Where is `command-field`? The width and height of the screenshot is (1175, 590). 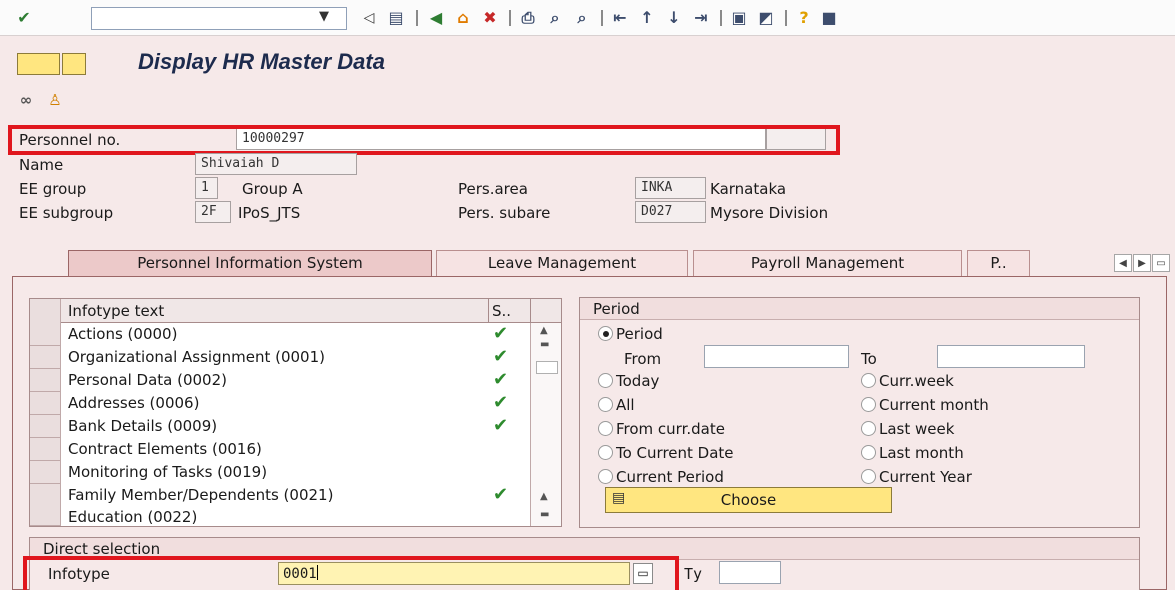
command-field is located at coordinates (219, 18).